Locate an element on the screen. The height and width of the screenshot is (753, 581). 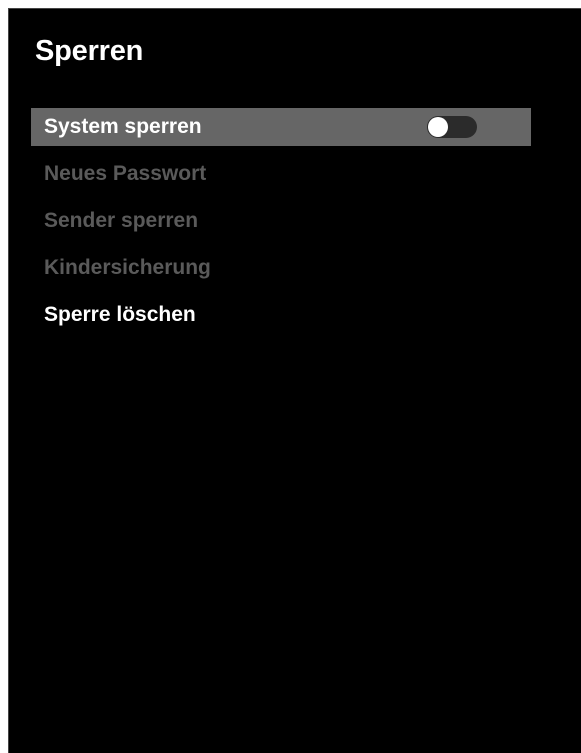
menu-item-clear-lock: Sperre löschen is located at coordinates (281, 315).